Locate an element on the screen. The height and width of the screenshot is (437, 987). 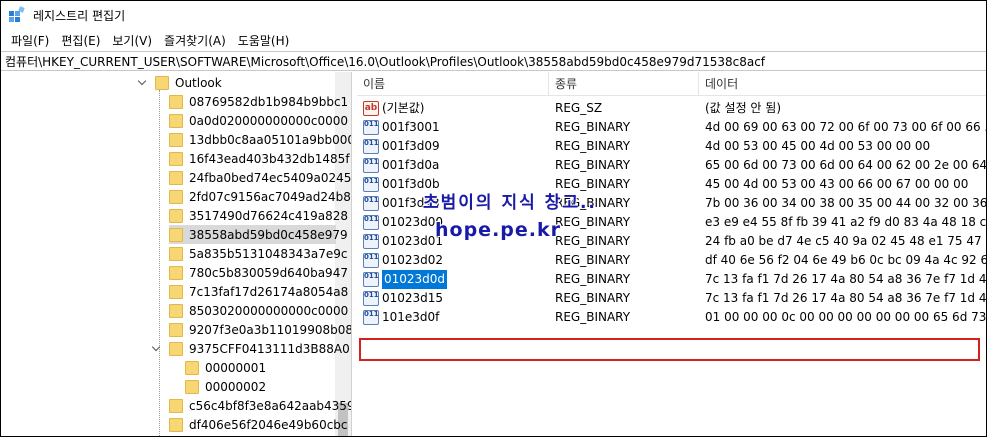
column-header-data: 데이터 is located at coordinates (842, 84).